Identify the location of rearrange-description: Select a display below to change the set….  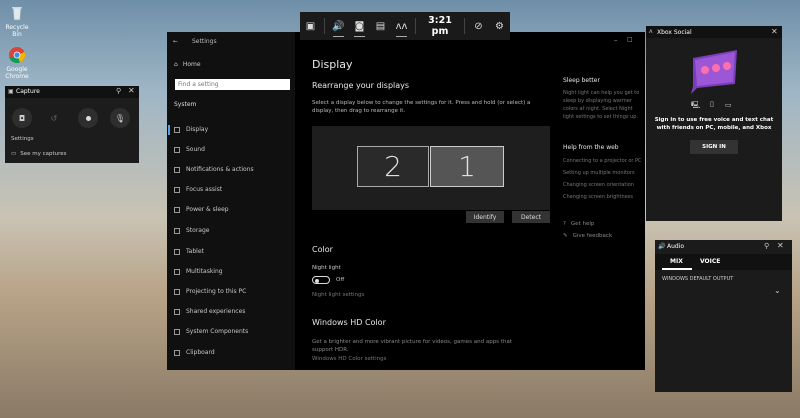
(421, 107).